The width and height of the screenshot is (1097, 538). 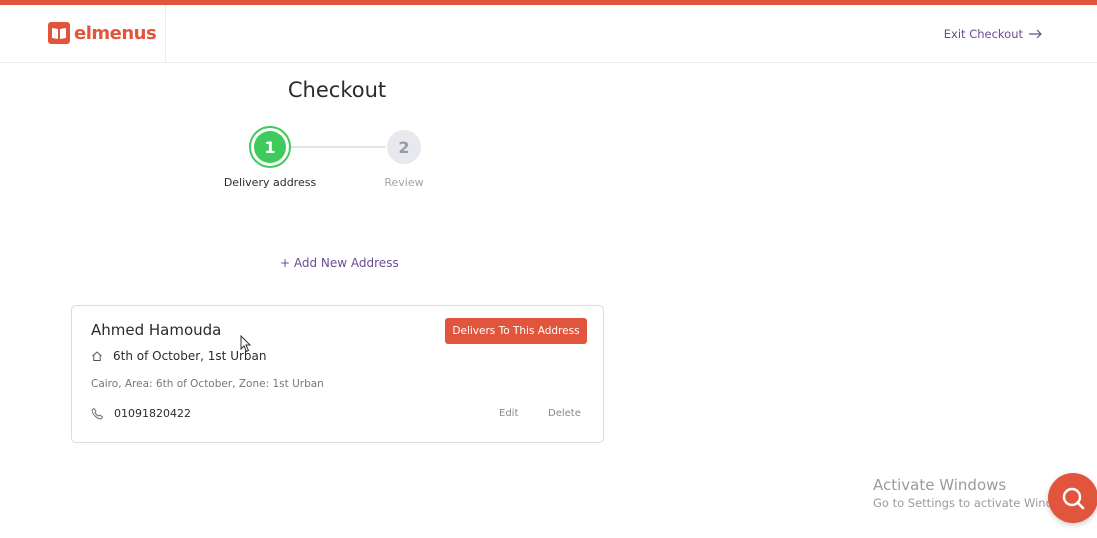 What do you see at coordinates (152, 413) in the screenshot?
I see `phone-number: 01091820422` at bounding box center [152, 413].